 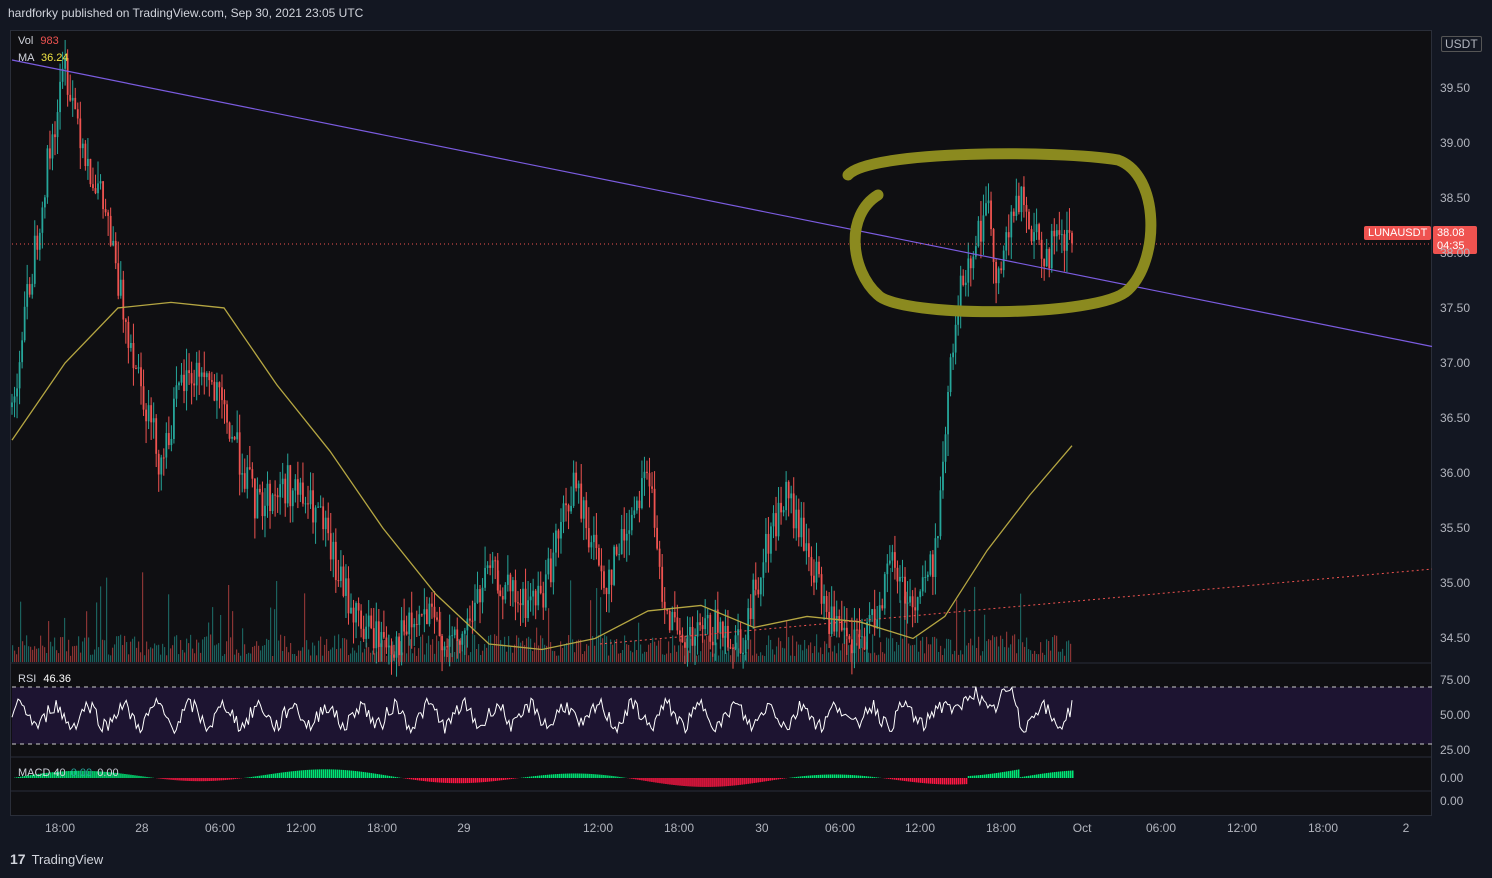 I want to click on currency-label: USDT, so click(x=1461, y=44).